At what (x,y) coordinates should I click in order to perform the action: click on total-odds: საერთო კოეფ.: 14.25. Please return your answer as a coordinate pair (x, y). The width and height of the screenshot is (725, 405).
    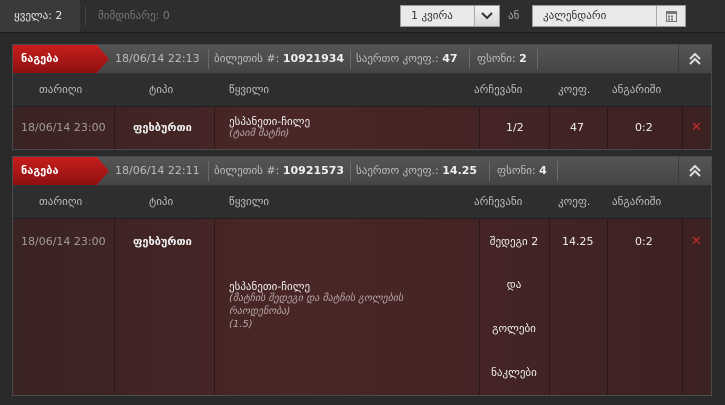
    Looking at the image, I should click on (416, 171).